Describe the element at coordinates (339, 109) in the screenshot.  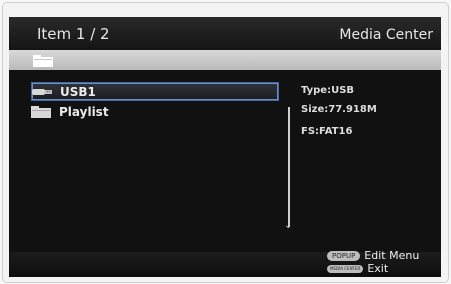
I see `info-size: Size:77.918M` at that location.